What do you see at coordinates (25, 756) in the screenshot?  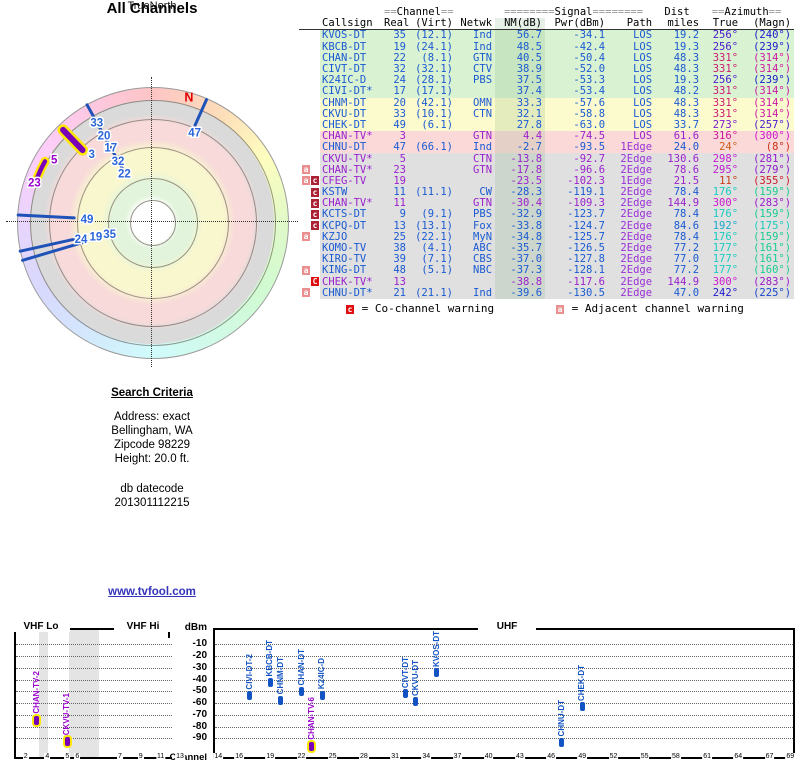 I see `x-tick-label: 2` at bounding box center [25, 756].